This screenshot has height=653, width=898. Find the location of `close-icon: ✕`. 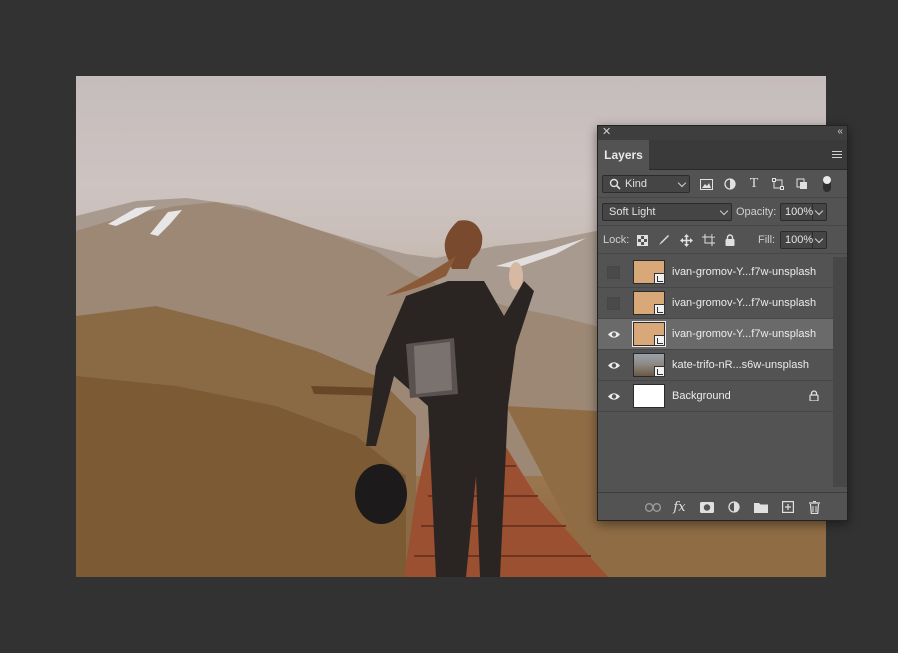

close-icon: ✕ is located at coordinates (606, 132).